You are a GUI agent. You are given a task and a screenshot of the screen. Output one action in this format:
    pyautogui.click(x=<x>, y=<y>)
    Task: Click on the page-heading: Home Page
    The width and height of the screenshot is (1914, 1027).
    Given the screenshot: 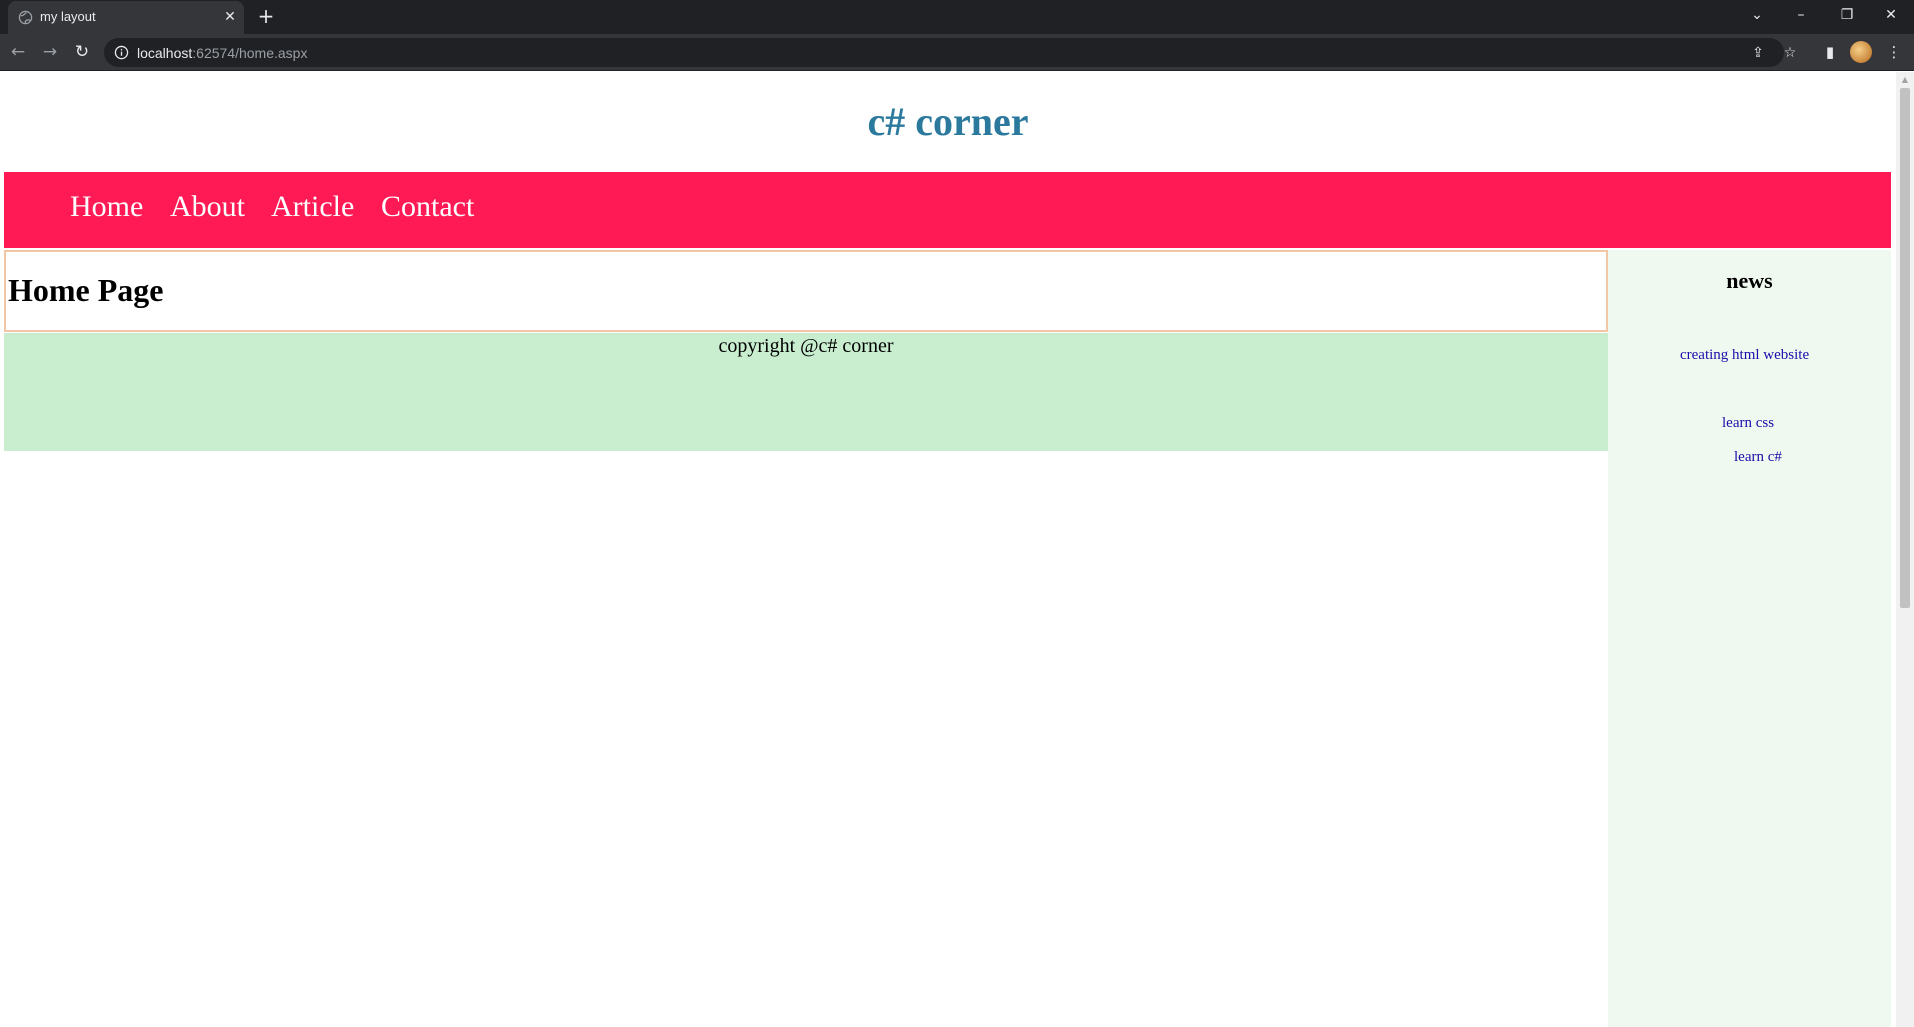 What is the action you would take?
    pyautogui.click(x=86, y=290)
    